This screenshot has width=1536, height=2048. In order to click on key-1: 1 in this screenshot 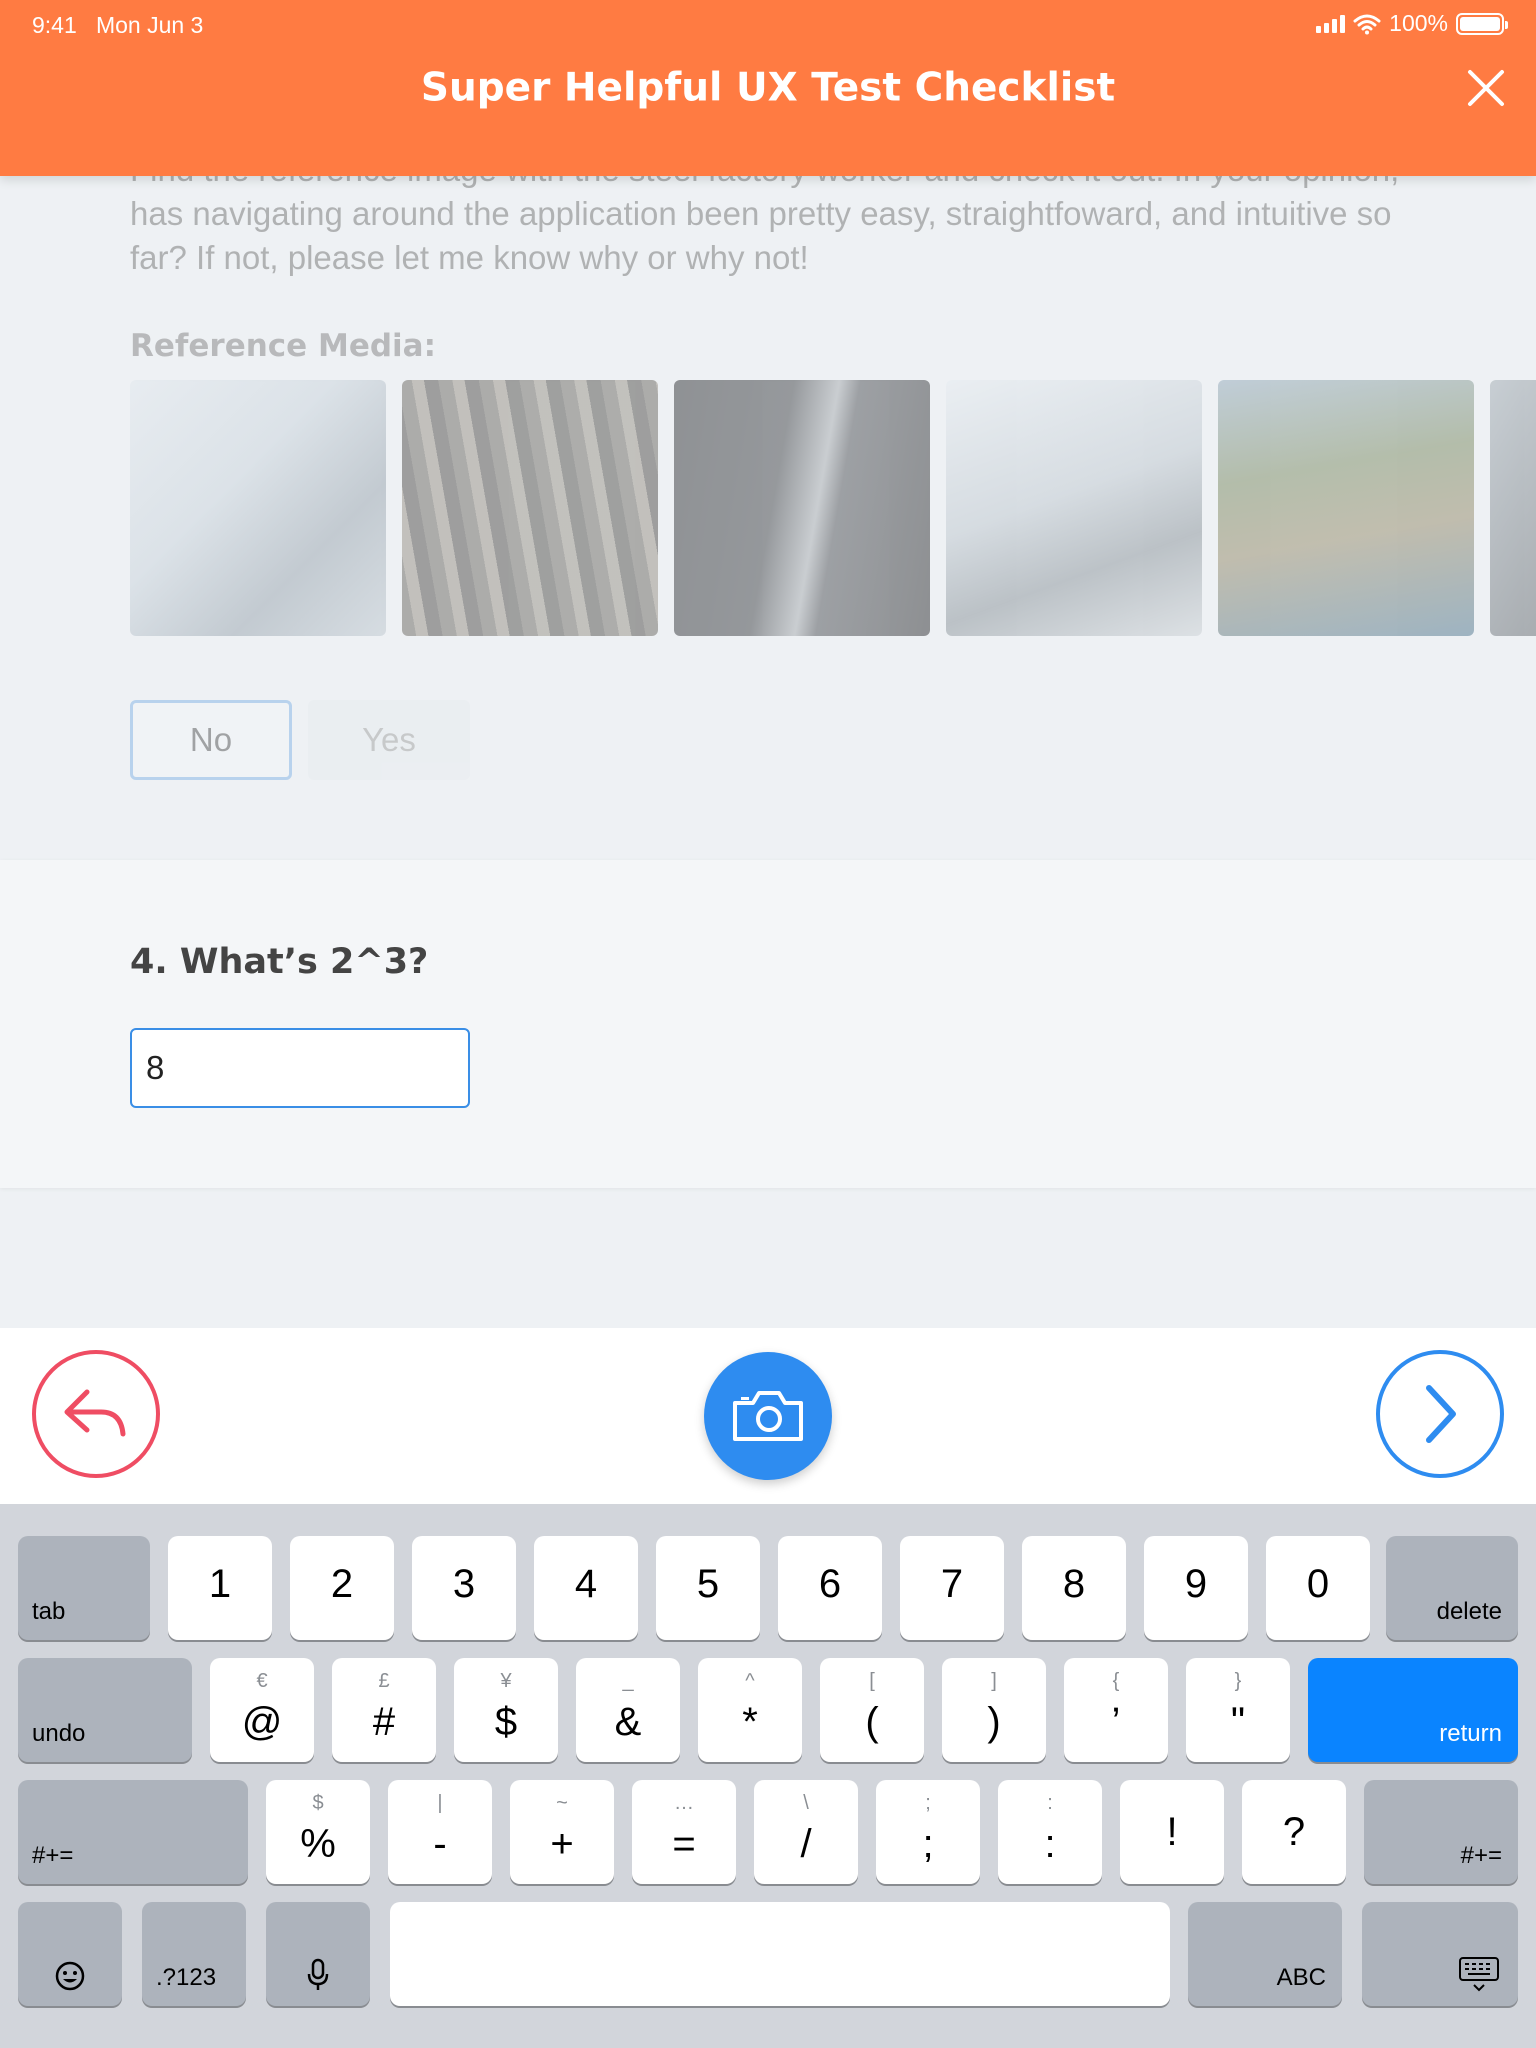, I will do `click(220, 1588)`.